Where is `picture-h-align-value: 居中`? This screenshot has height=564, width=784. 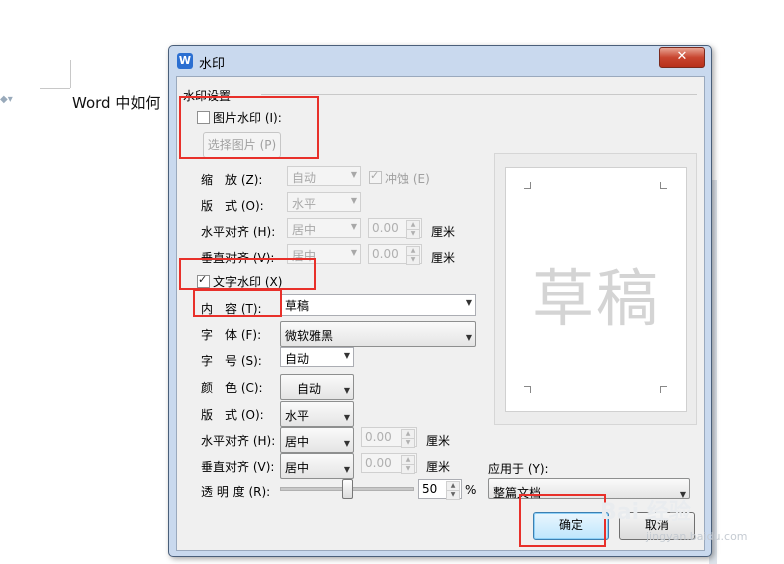
picture-h-align-value: 居中 is located at coordinates (304, 230).